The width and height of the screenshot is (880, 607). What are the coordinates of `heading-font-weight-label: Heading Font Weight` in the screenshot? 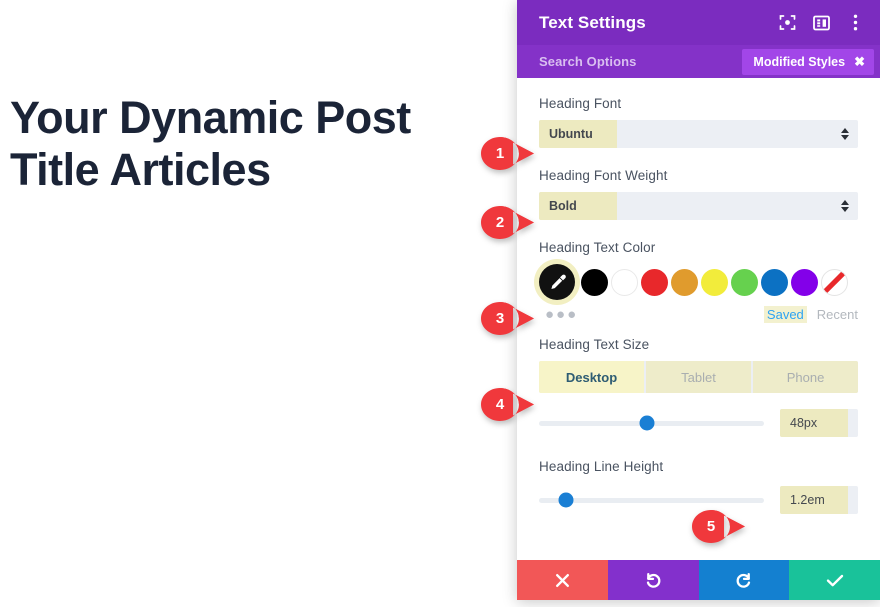 It's located at (603, 175).